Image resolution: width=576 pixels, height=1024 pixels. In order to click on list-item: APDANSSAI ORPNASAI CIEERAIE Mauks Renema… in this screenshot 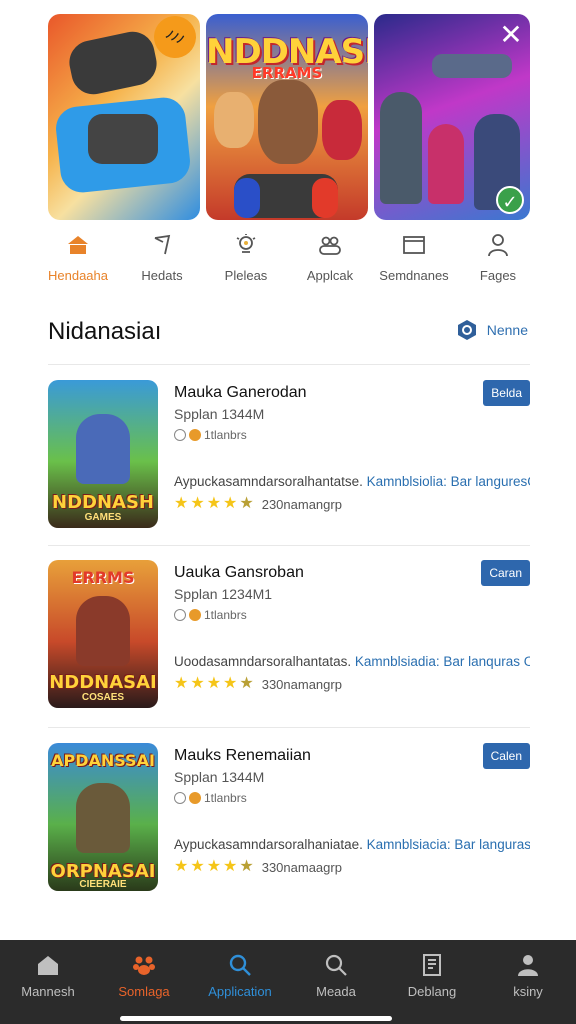, I will do `click(289, 818)`.